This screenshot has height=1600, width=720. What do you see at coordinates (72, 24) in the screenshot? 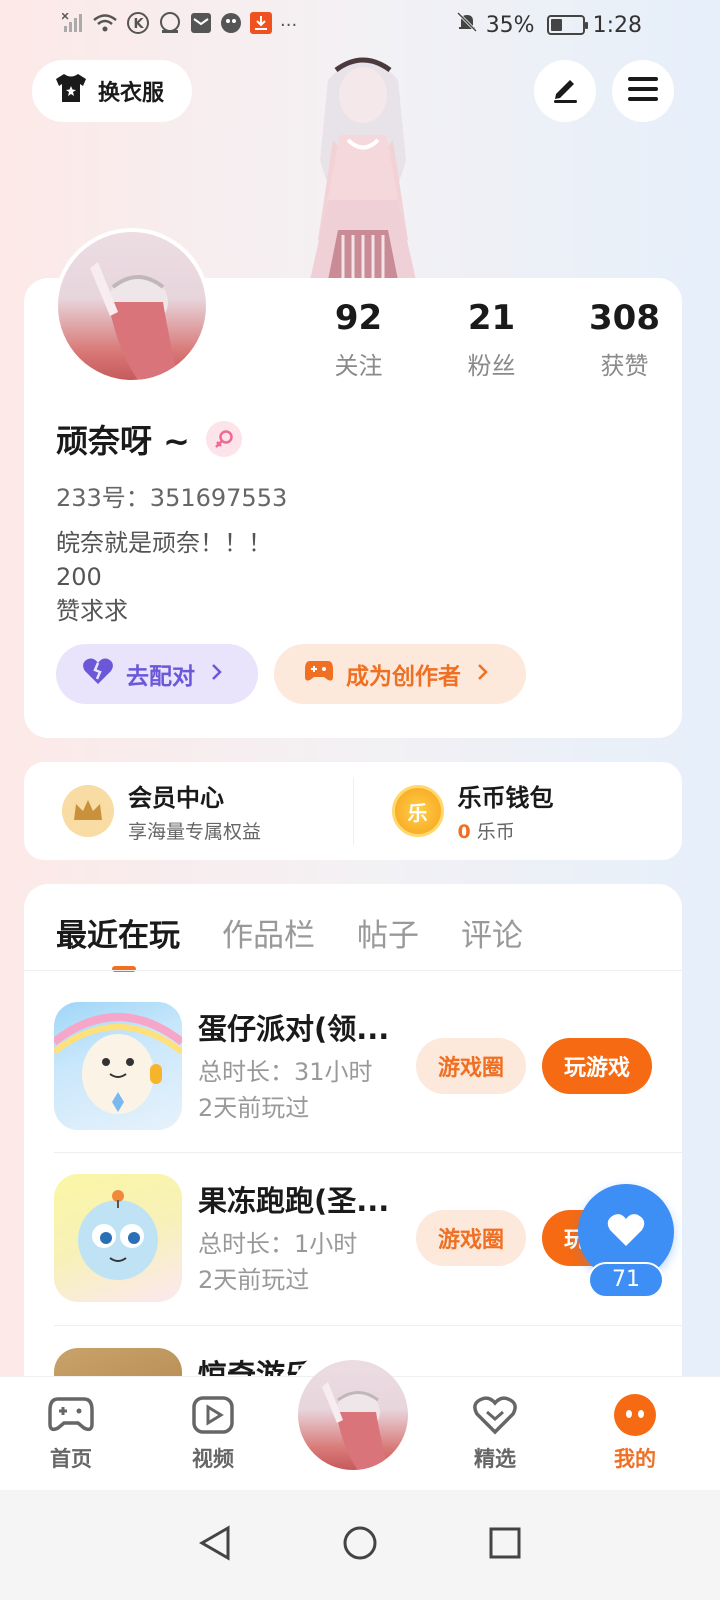
I see `signal-off-icon` at bounding box center [72, 24].